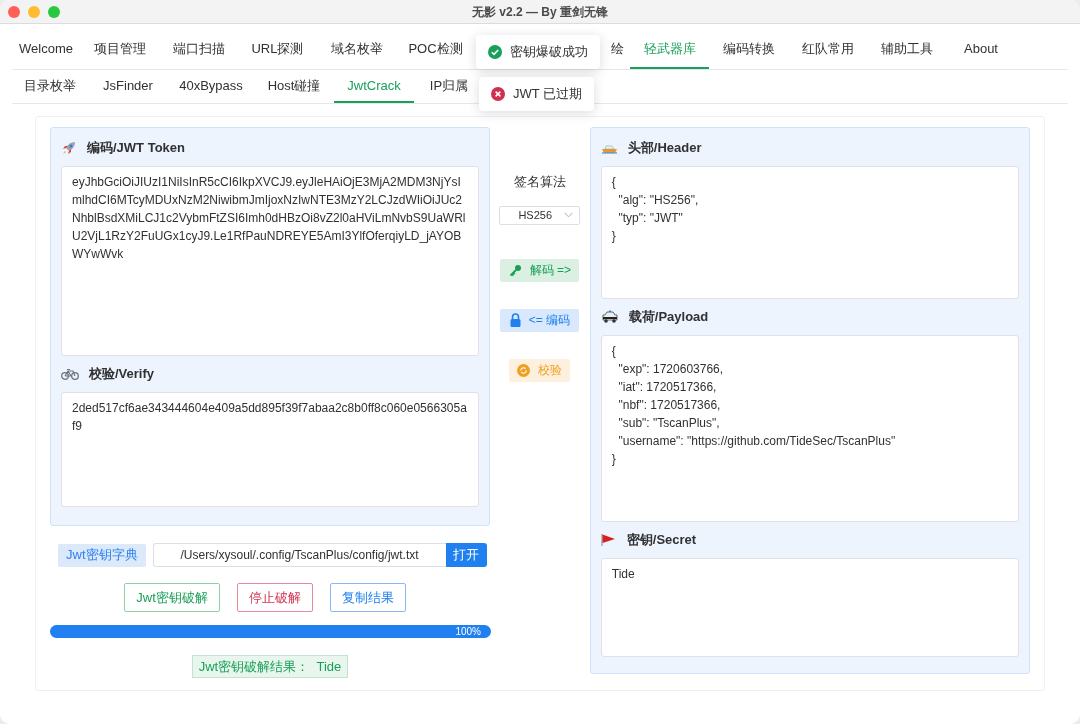  Describe the element at coordinates (495, 52) in the screenshot. I see `success-check-icon` at that location.